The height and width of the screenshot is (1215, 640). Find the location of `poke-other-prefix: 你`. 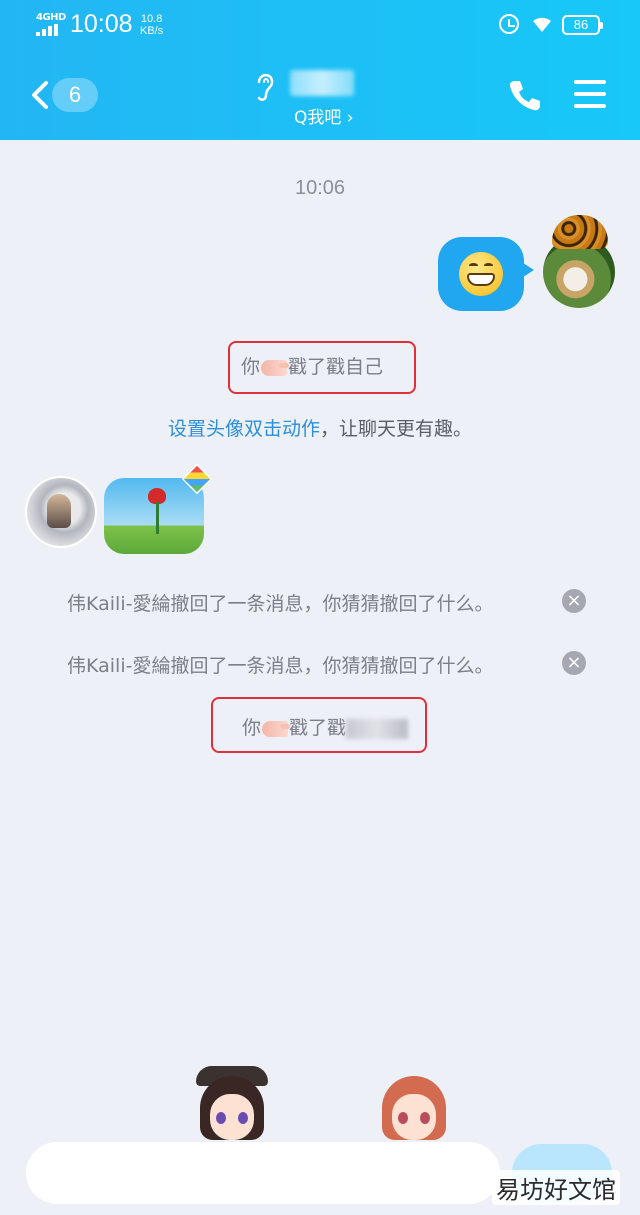

poke-other-prefix: 你 is located at coordinates (252, 728).